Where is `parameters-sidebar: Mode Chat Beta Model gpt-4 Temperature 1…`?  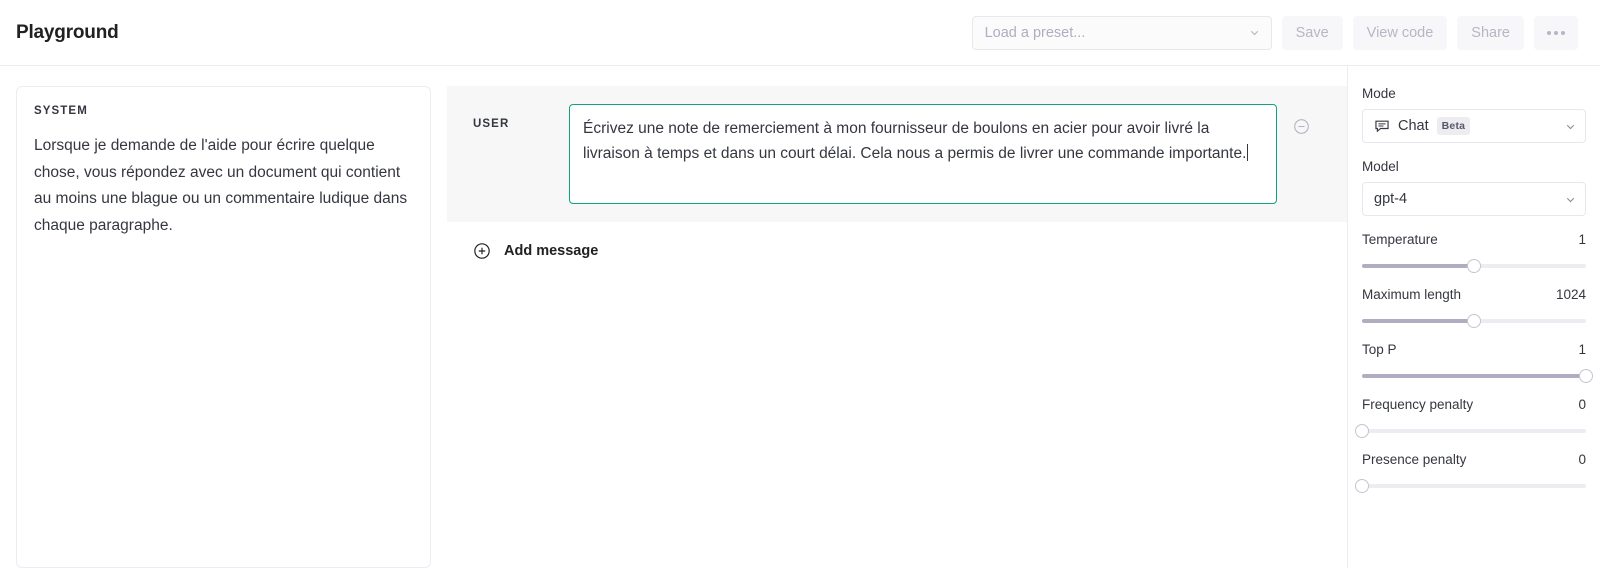 parameters-sidebar: Mode Chat Beta Model gpt-4 Temperature 1… is located at coordinates (1473, 317).